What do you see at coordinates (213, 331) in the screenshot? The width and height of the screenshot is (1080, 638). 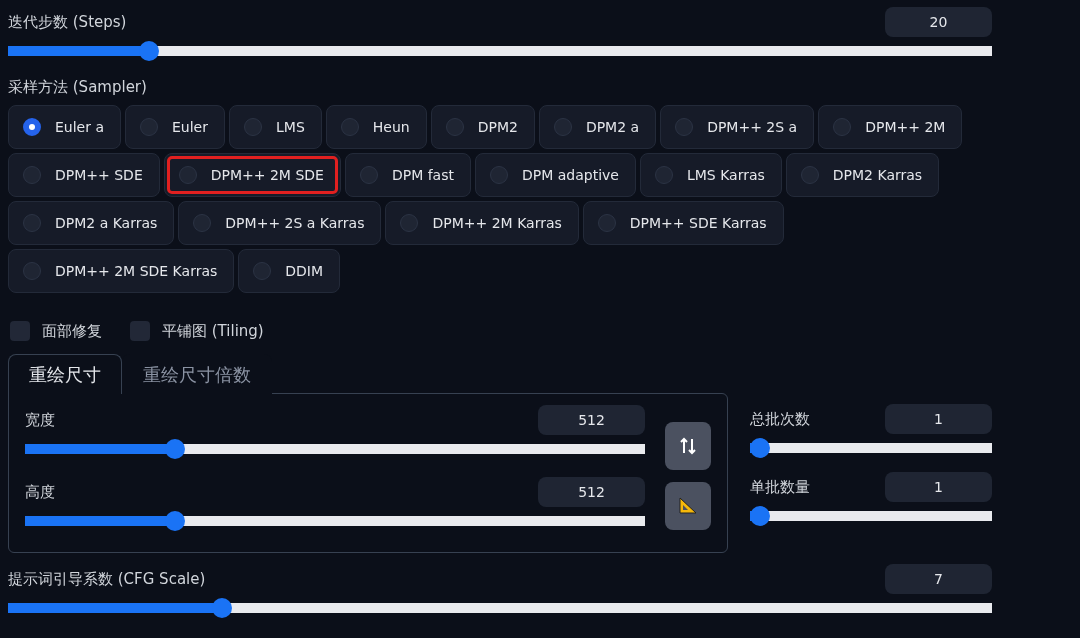 I see `checkbox-label: 平铺图 (Tiling)` at bounding box center [213, 331].